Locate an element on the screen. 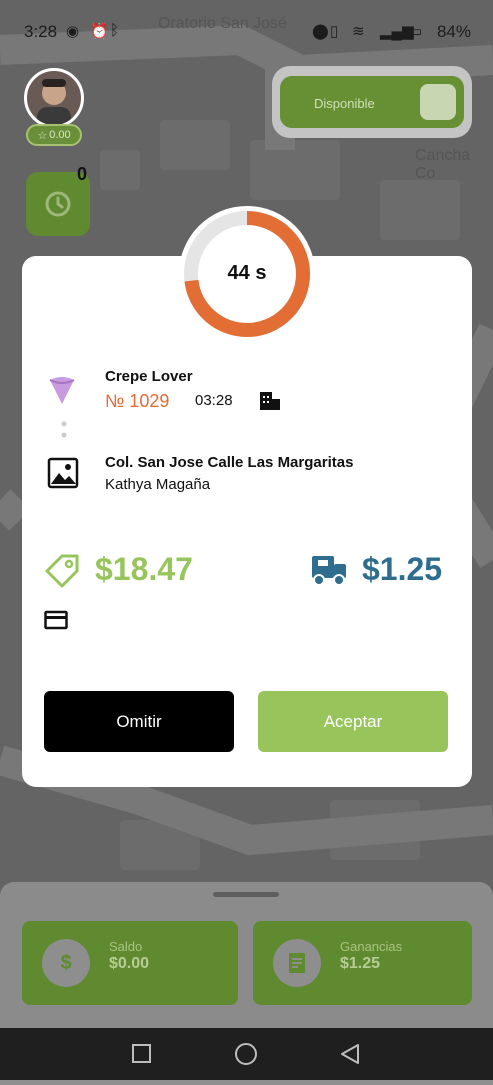 This screenshot has height=1085, width=493. drag-handle is located at coordinates (246, 894).